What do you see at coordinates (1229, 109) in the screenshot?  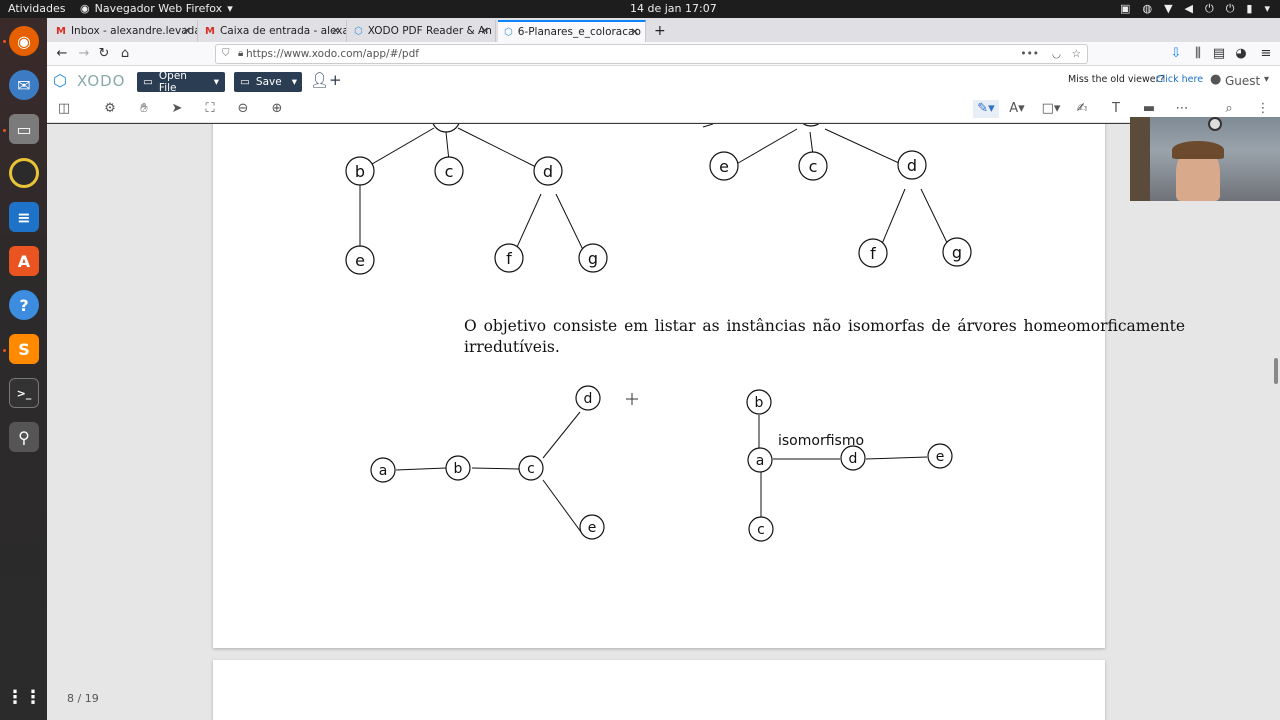 I see `search-icon: ⌕` at bounding box center [1229, 109].